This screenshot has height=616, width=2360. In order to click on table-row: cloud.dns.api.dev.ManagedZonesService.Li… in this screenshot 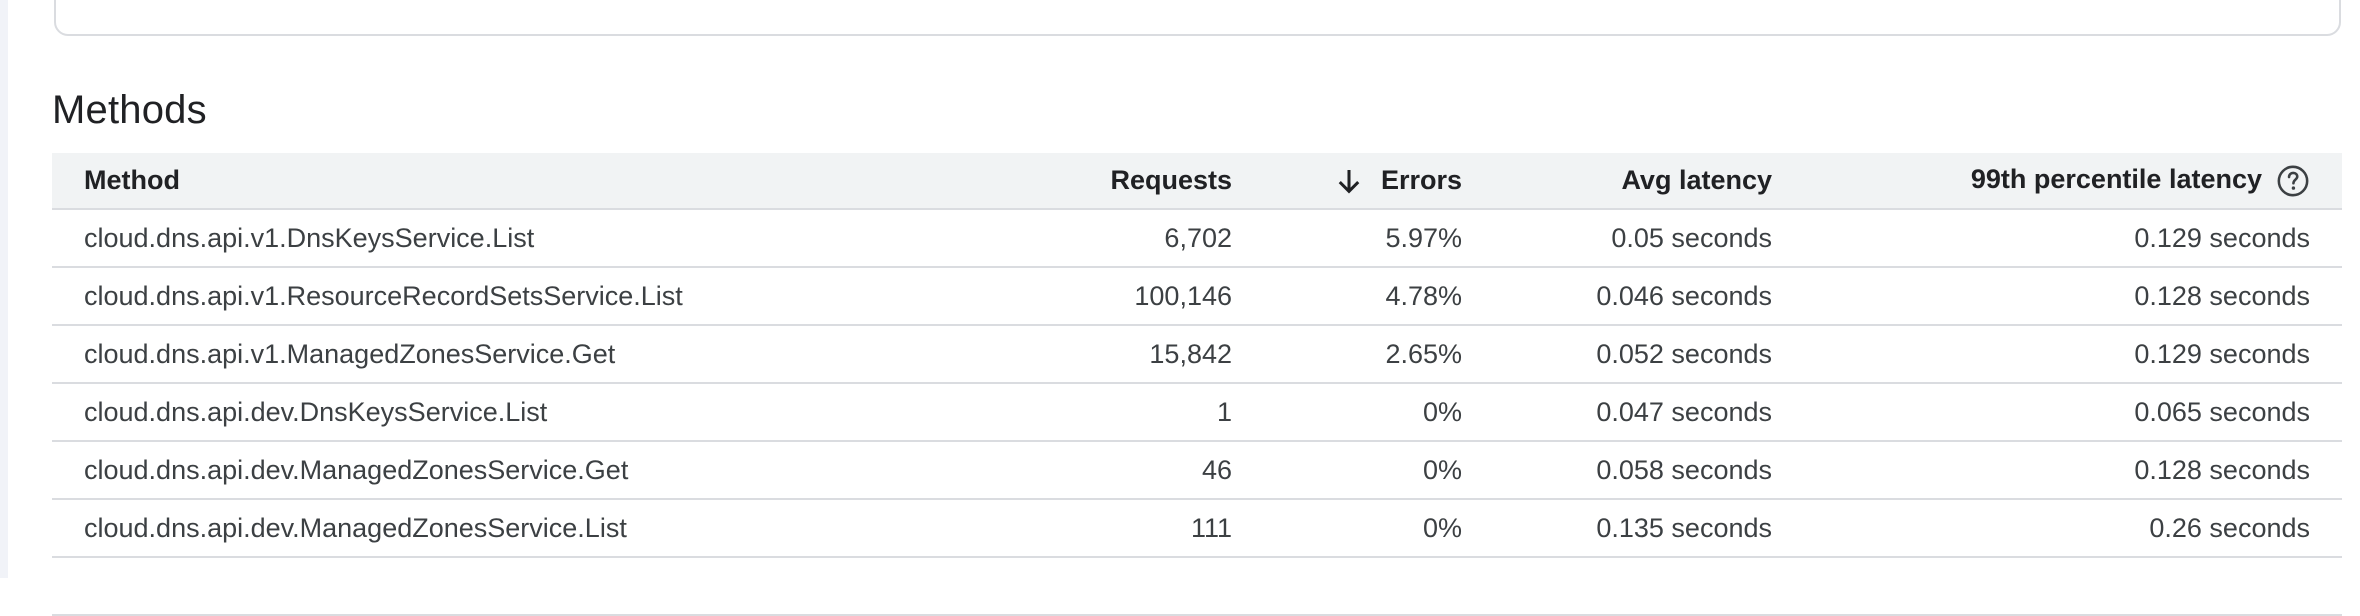, I will do `click(1197, 528)`.